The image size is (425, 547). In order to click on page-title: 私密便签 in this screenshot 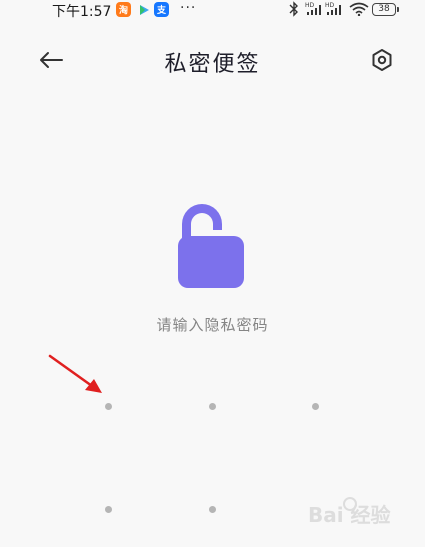, I will do `click(212, 64)`.